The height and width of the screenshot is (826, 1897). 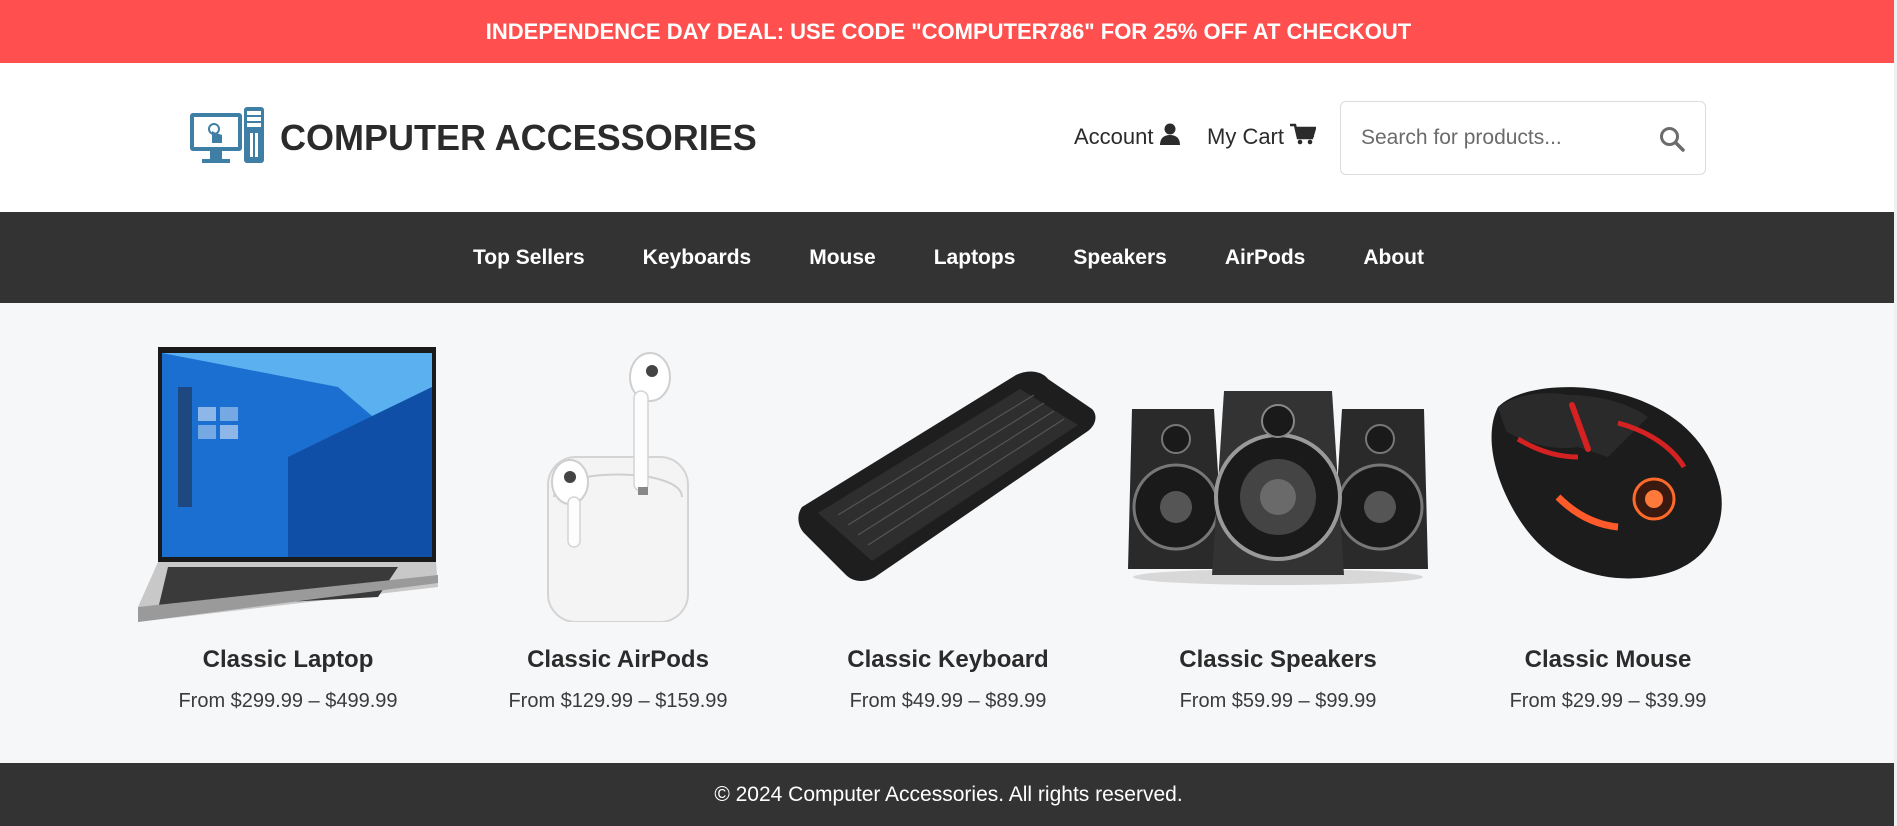 What do you see at coordinates (288, 660) in the screenshot?
I see `product-name: Classic Laptop` at bounding box center [288, 660].